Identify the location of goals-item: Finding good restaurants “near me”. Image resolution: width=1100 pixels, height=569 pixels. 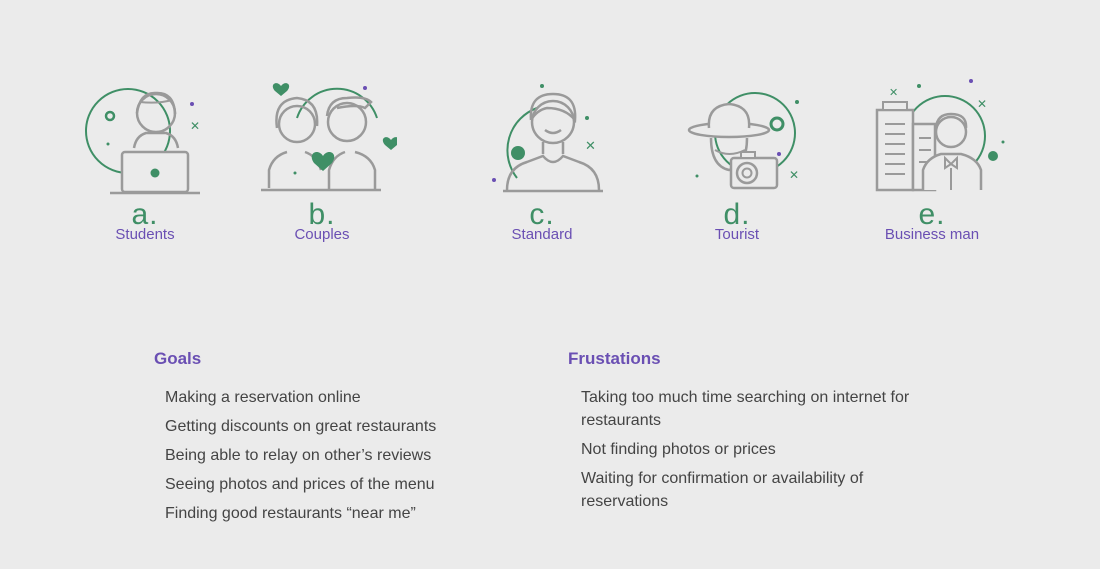
(290, 513).